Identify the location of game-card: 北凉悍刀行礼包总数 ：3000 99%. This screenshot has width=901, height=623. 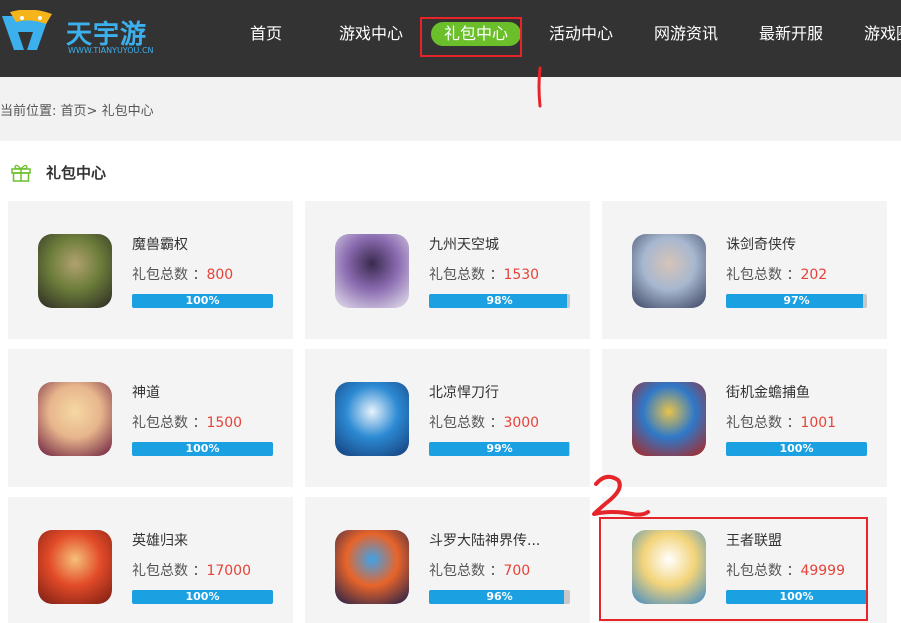
(447, 418).